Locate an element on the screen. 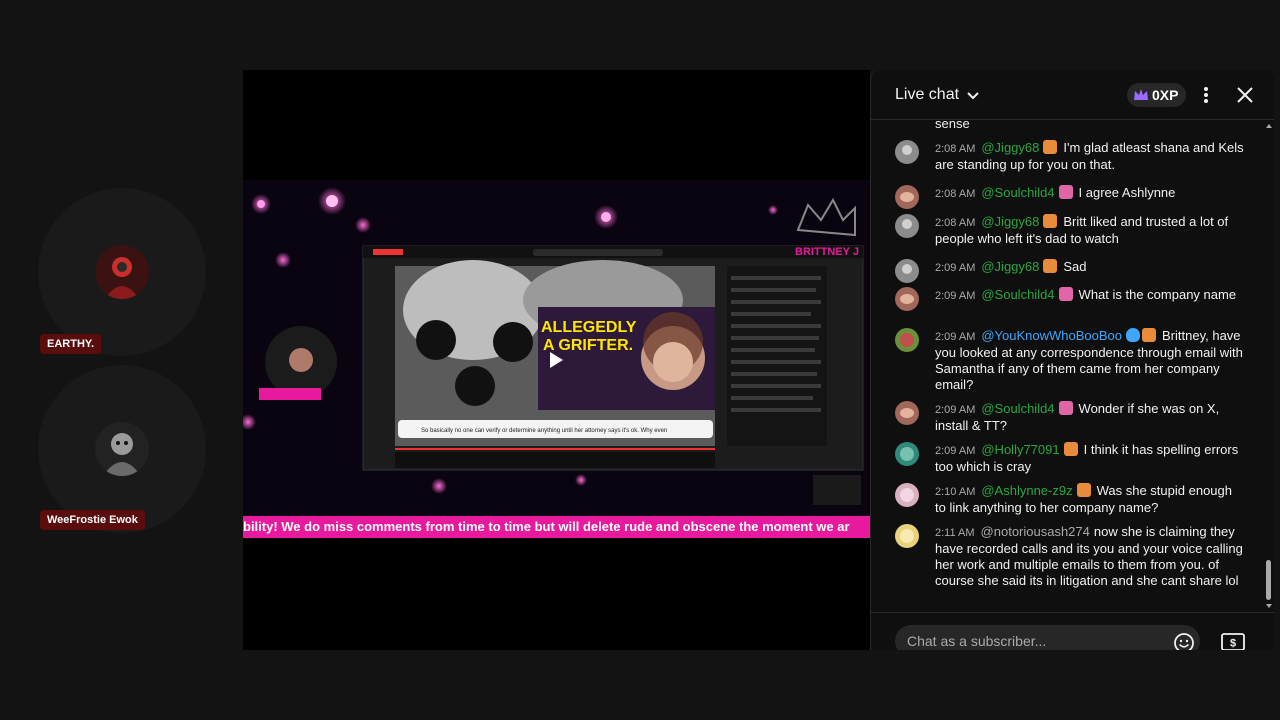 Image resolution: width=1280 pixels, height=720 pixels. xp-badge: 0XP is located at coordinates (1157, 95).